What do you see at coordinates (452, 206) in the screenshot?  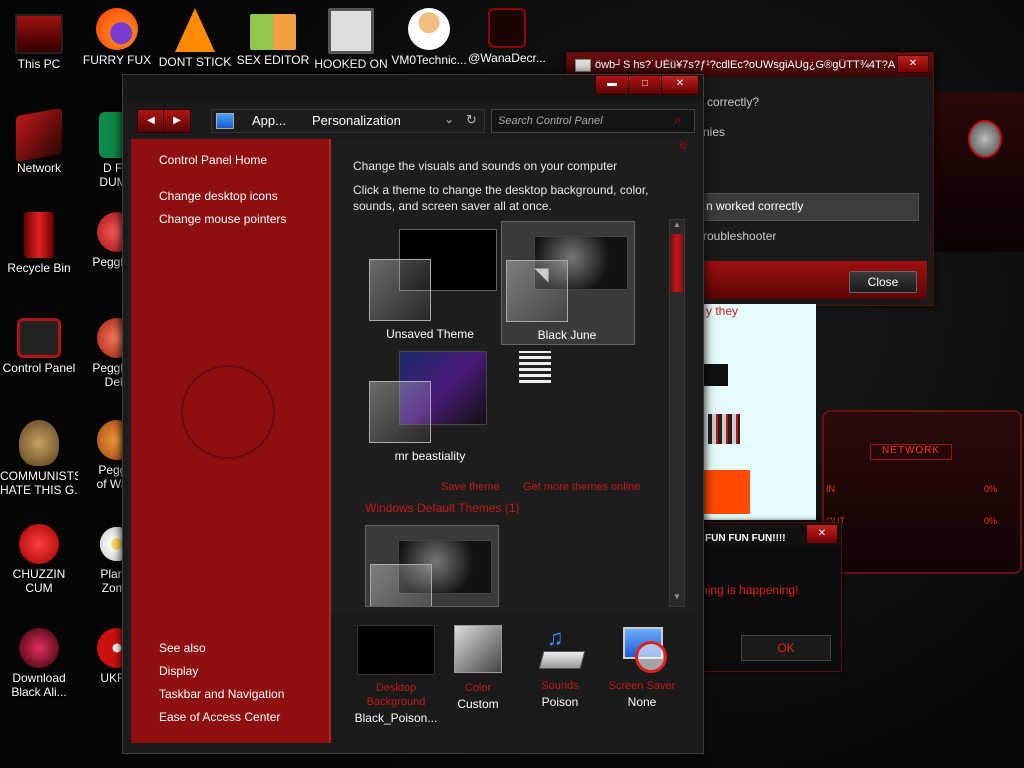 I see `page-description-2: sounds, and screen saver all at once.` at bounding box center [452, 206].